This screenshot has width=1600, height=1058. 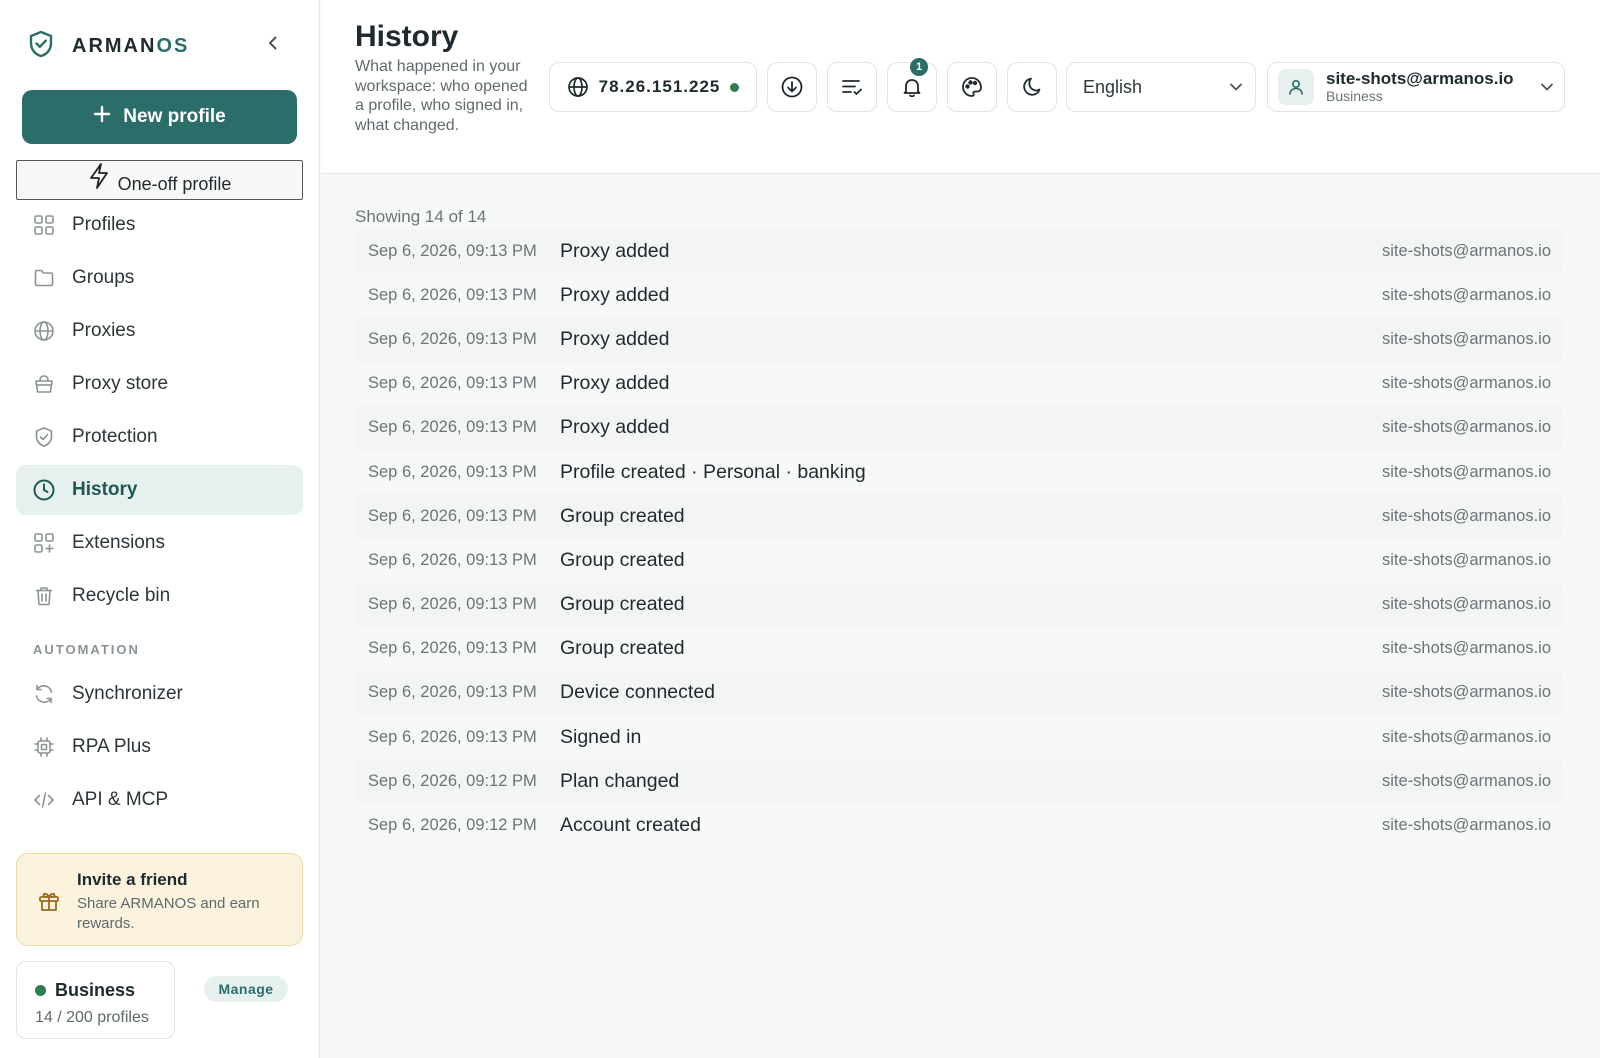 I want to click on brand: ARMANOS, so click(x=108, y=46).